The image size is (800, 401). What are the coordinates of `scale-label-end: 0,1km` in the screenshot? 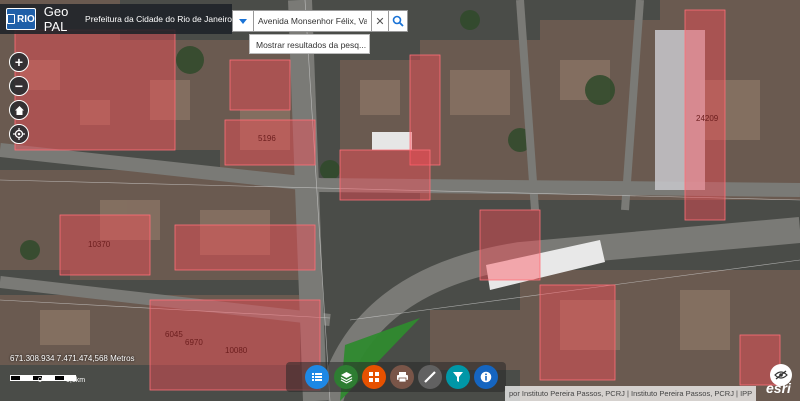 It's located at (76, 380).